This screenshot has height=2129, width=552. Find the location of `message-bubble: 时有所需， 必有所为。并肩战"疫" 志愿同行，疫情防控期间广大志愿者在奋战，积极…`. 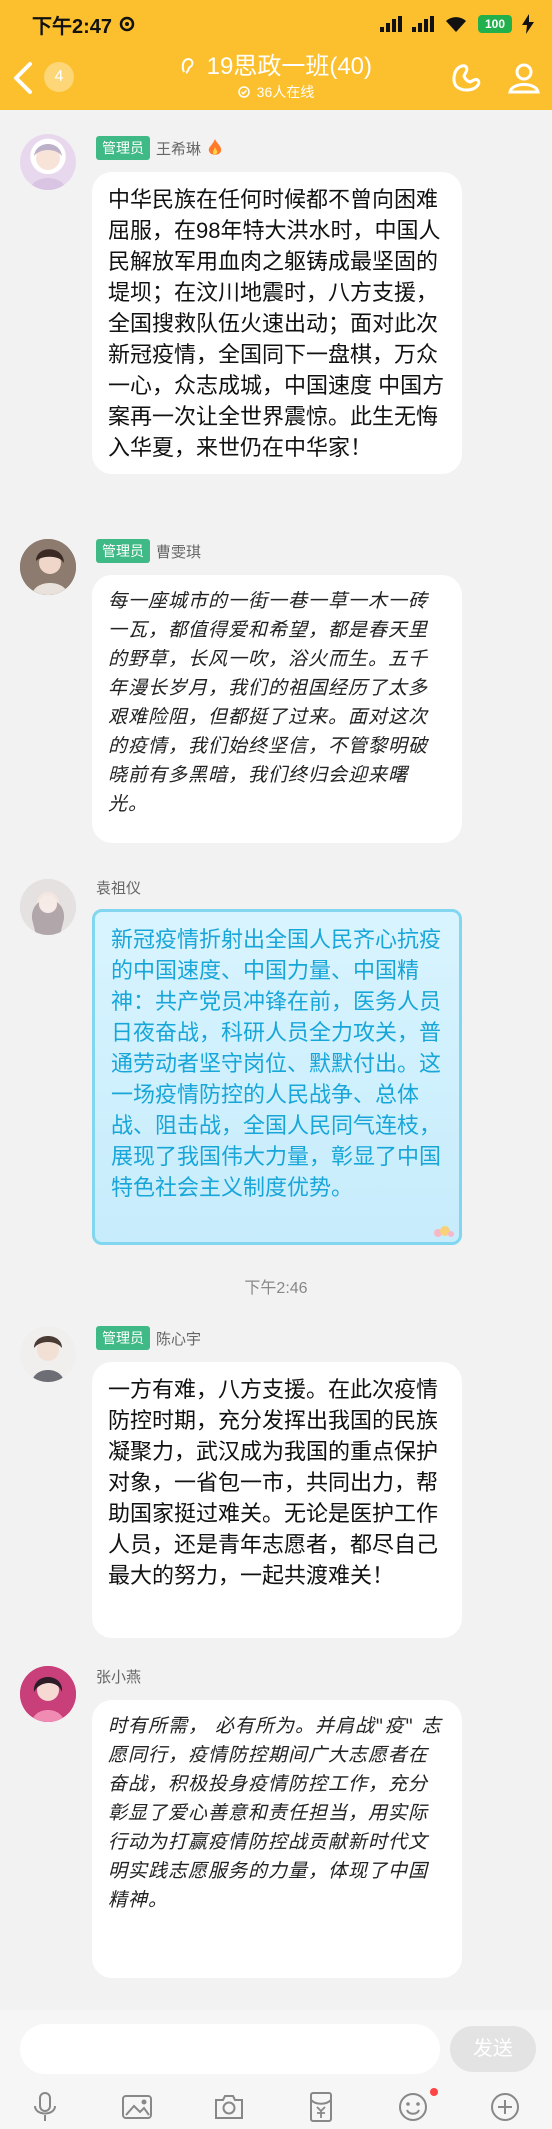

message-bubble: 时有所需， 必有所为。并肩战"疫" 志愿同行，疫情防控期间广大志愿者在奋战，积极… is located at coordinates (277, 1839).